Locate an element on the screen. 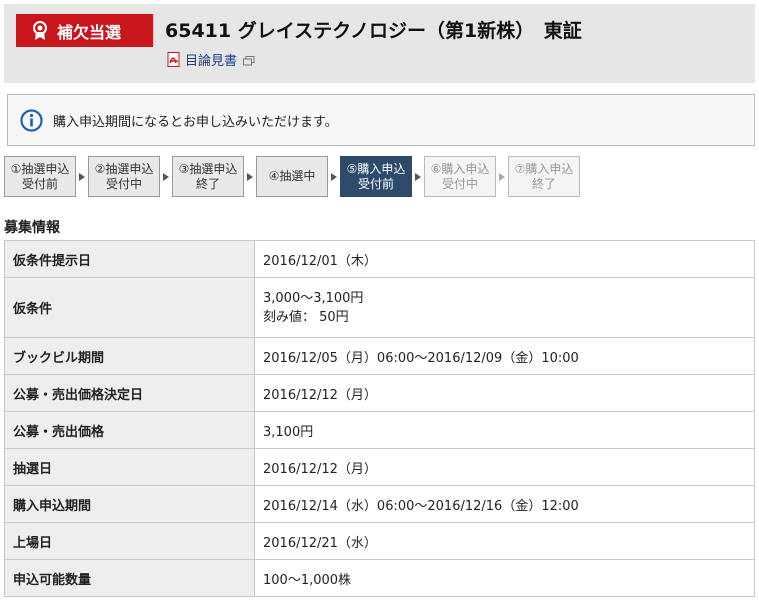  row-value: 2016/12/01（木） is located at coordinates (504, 259).